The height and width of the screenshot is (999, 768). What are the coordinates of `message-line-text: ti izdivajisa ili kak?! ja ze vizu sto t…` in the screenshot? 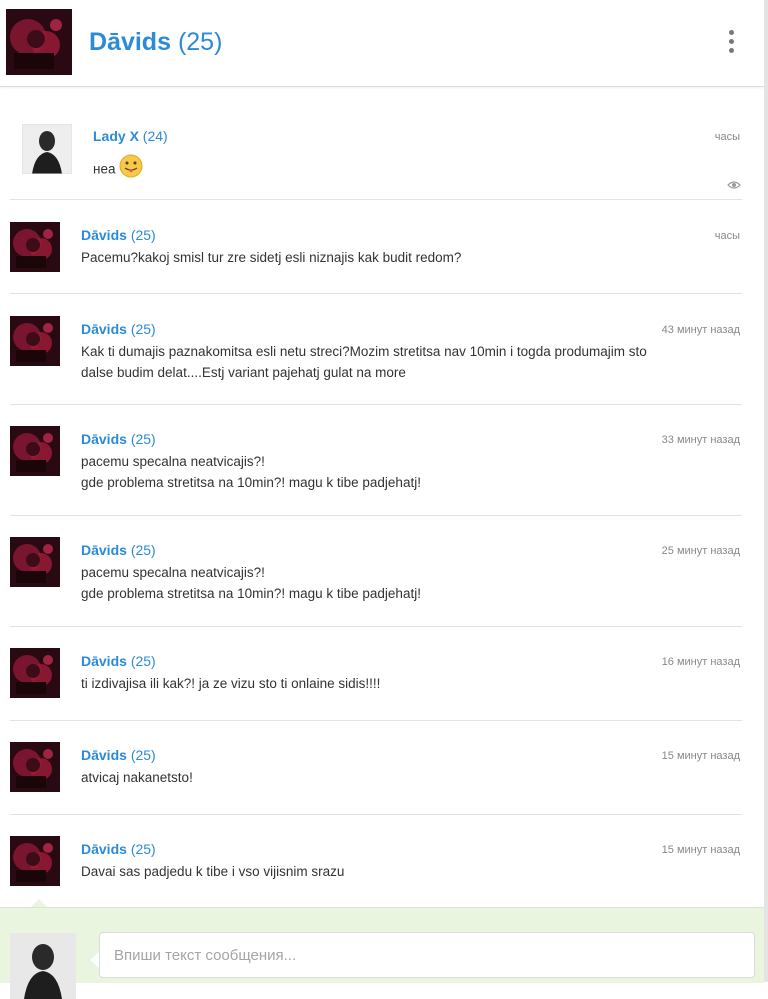 It's located at (231, 683).